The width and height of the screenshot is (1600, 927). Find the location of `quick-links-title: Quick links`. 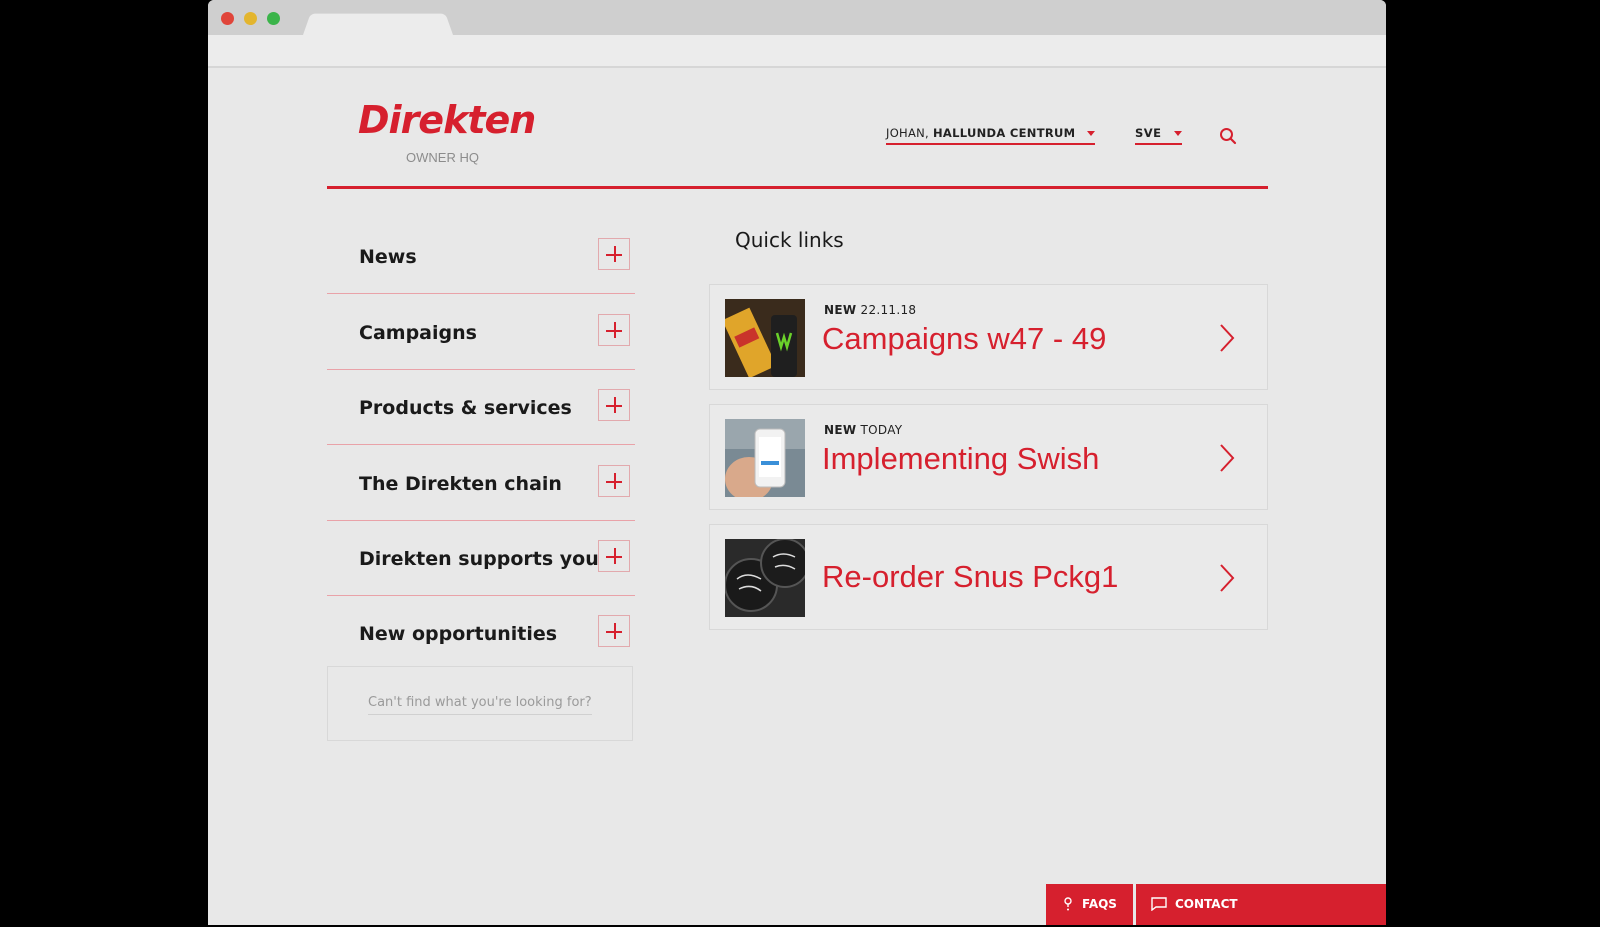

quick-links-title: Quick links is located at coordinates (789, 240).